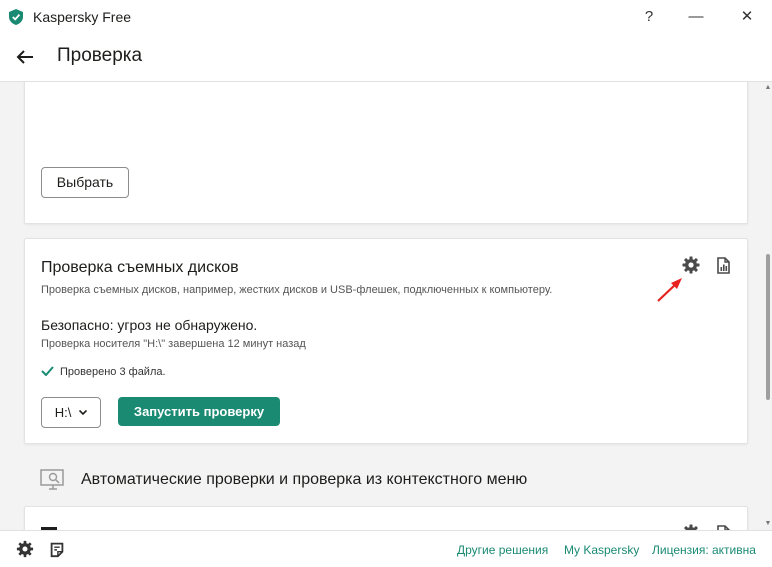 Image resolution: width=772 pixels, height=567 pixels. Describe the element at coordinates (669, 290) in the screenshot. I see `annotation-arrow-icon` at that location.